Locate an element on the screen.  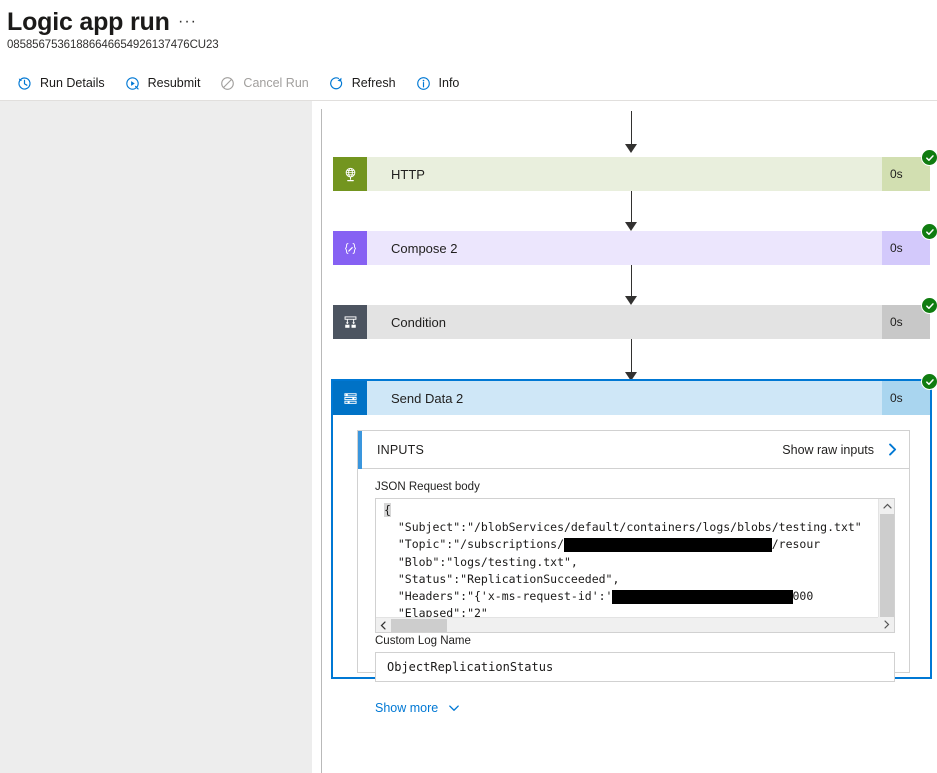
inputs-label: INPUTS is located at coordinates (401, 449).